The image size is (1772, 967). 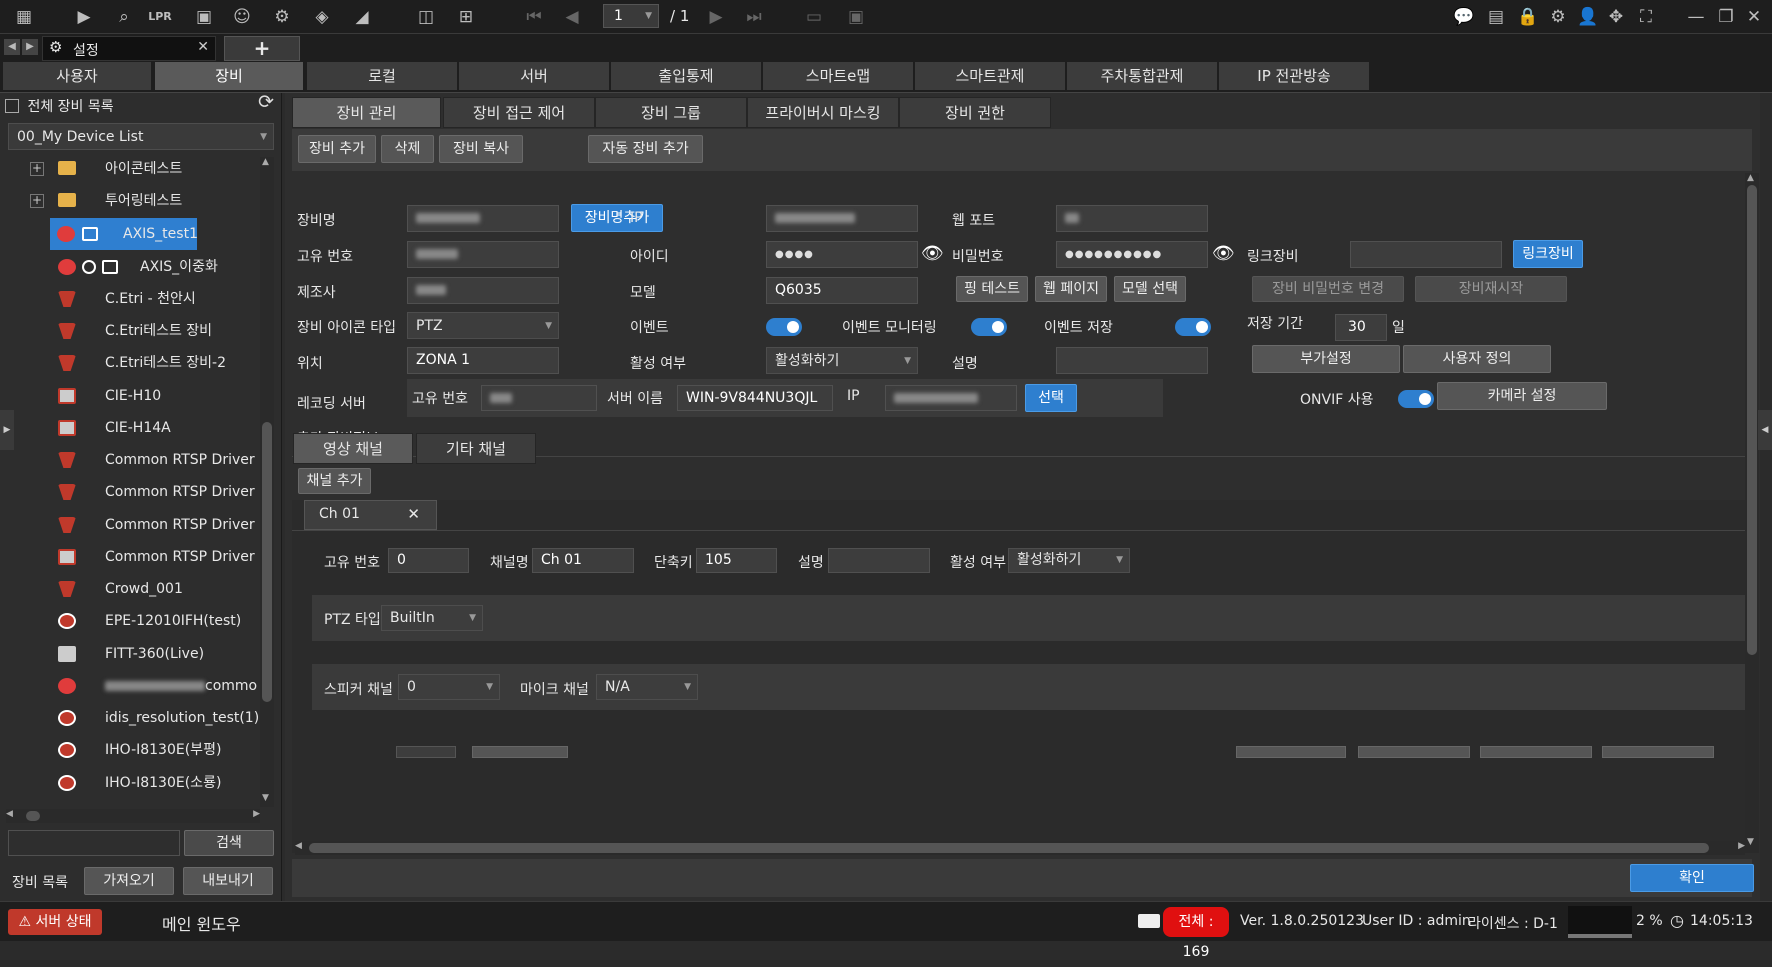 What do you see at coordinates (24, 17) in the screenshot?
I see `grid-menu-icon: ▦` at bounding box center [24, 17].